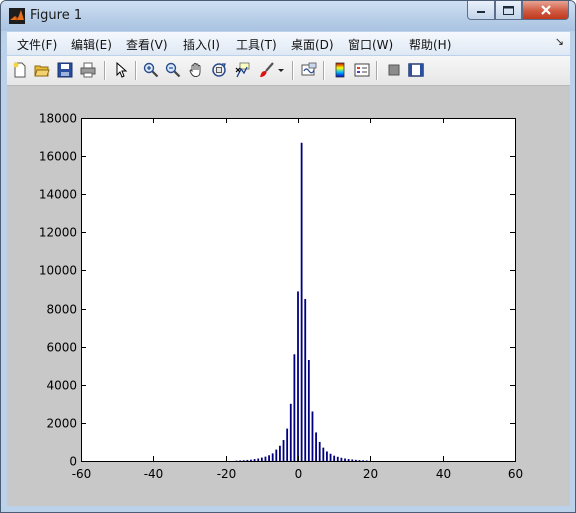  I want to click on y-tick-label: 18000, so click(58, 119).